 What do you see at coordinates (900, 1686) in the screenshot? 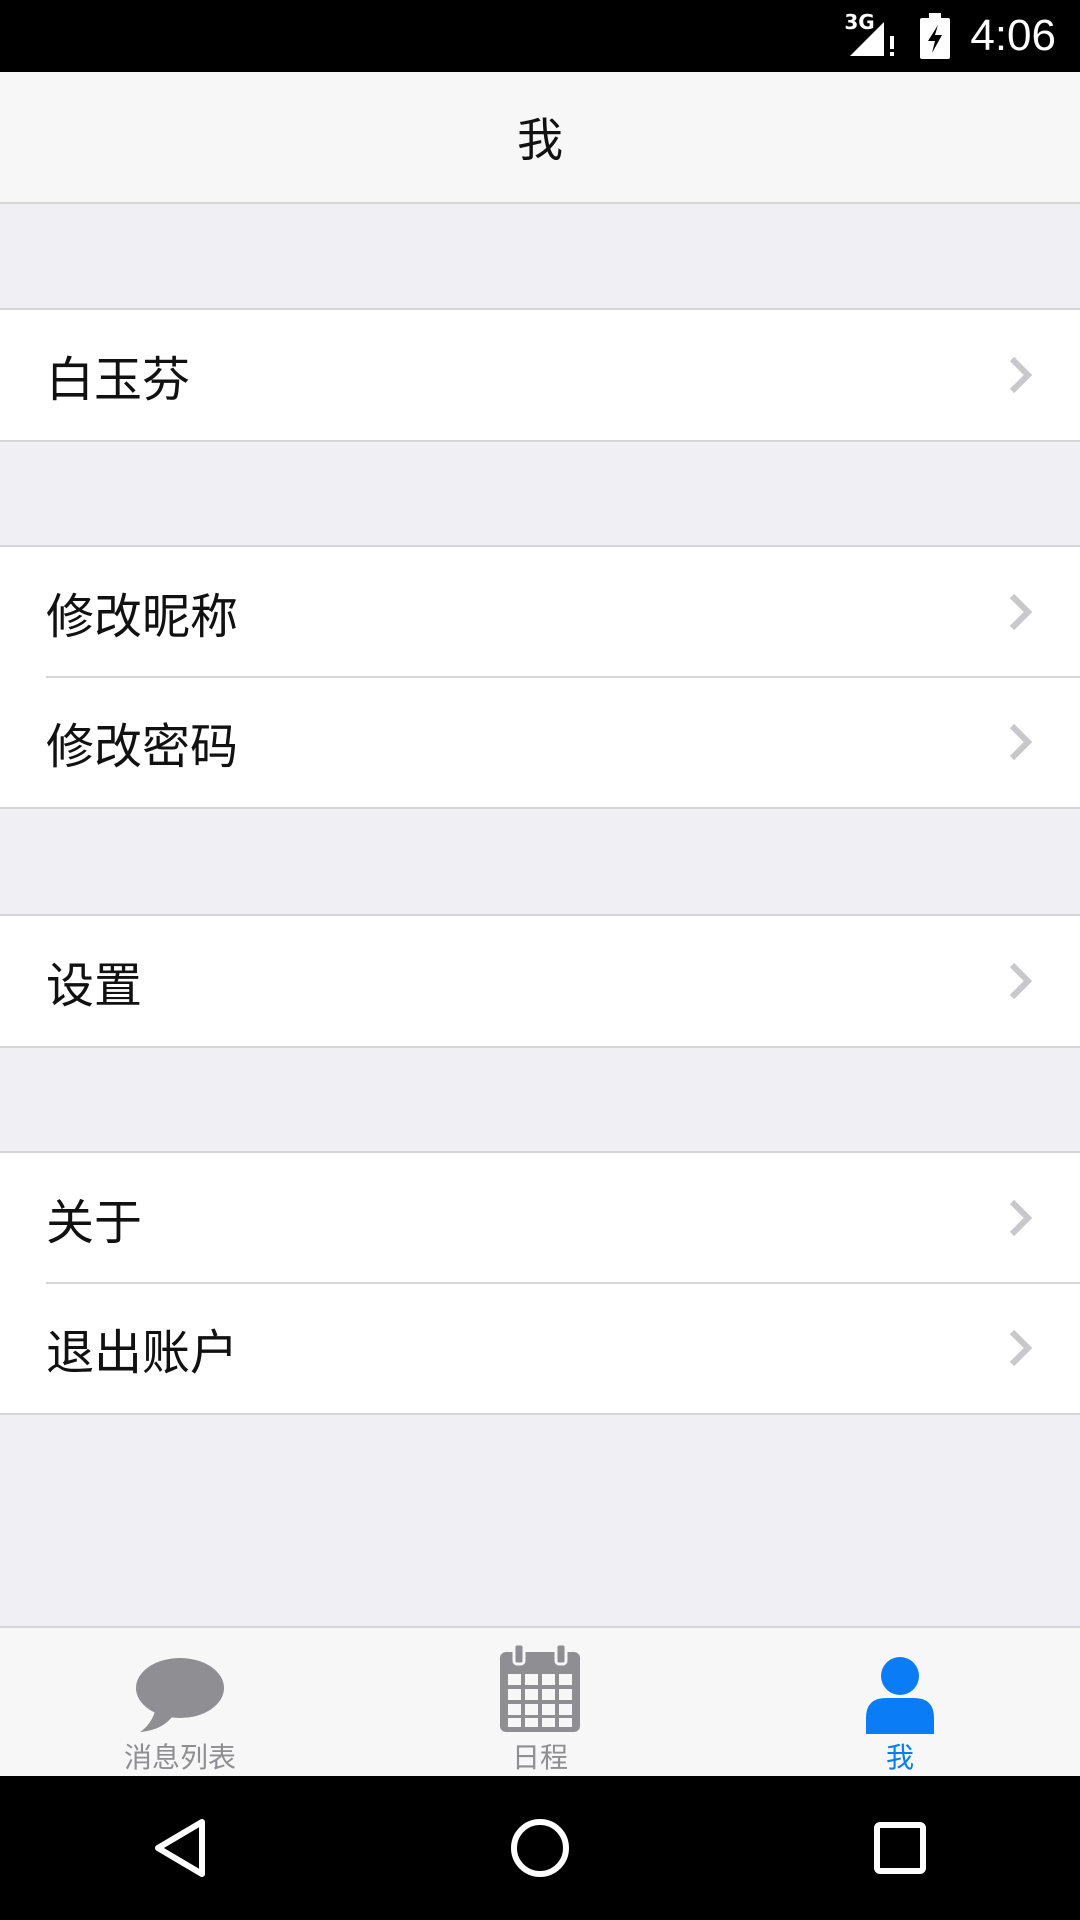
I see `person-icon` at bounding box center [900, 1686].